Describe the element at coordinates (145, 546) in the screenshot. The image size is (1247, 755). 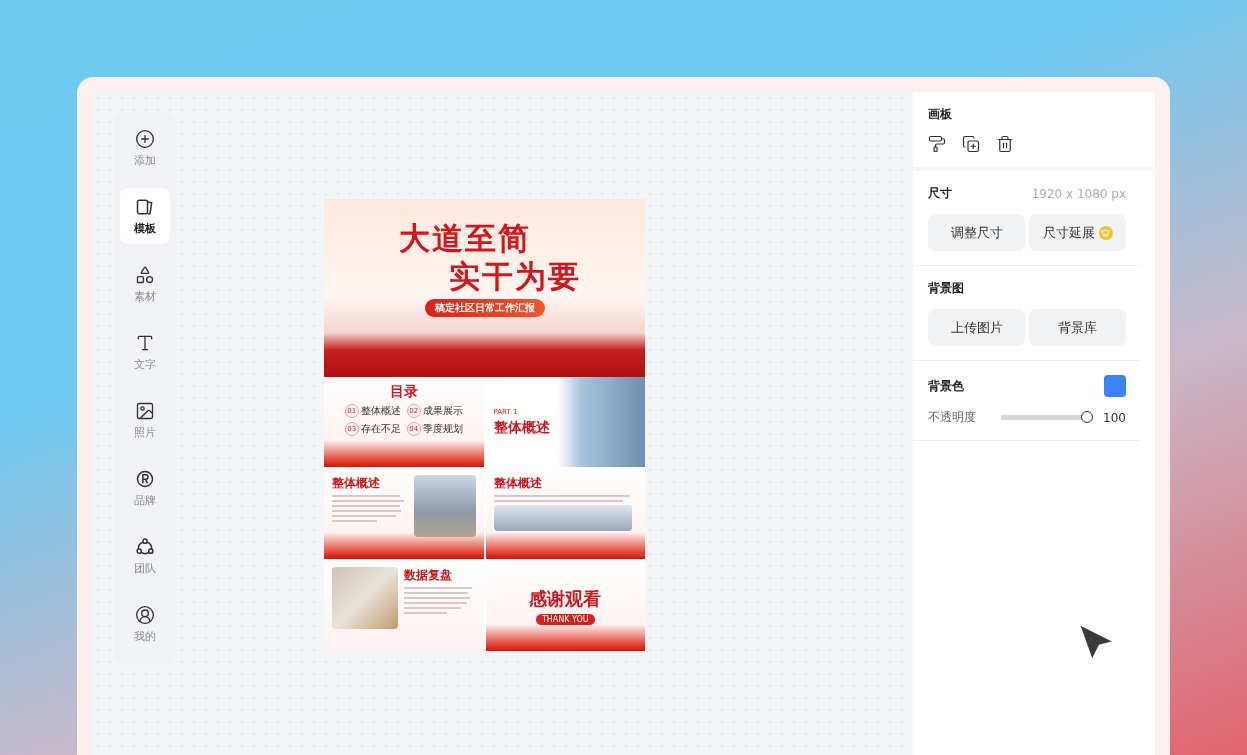
I see `team-icon` at that location.